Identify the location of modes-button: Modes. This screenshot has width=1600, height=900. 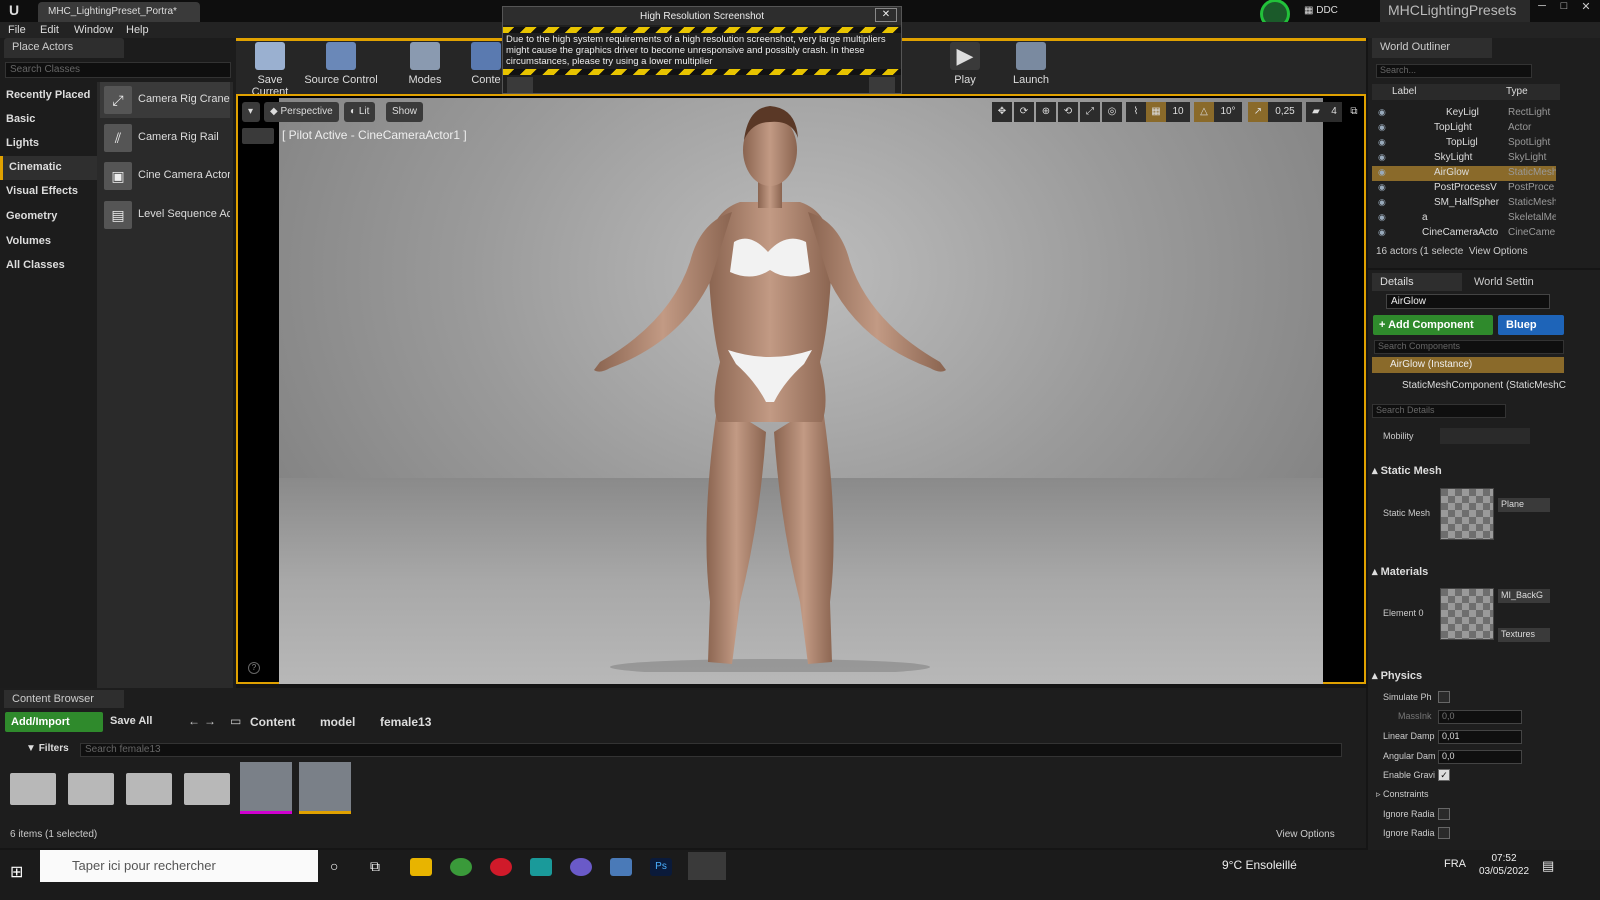
(425, 66).